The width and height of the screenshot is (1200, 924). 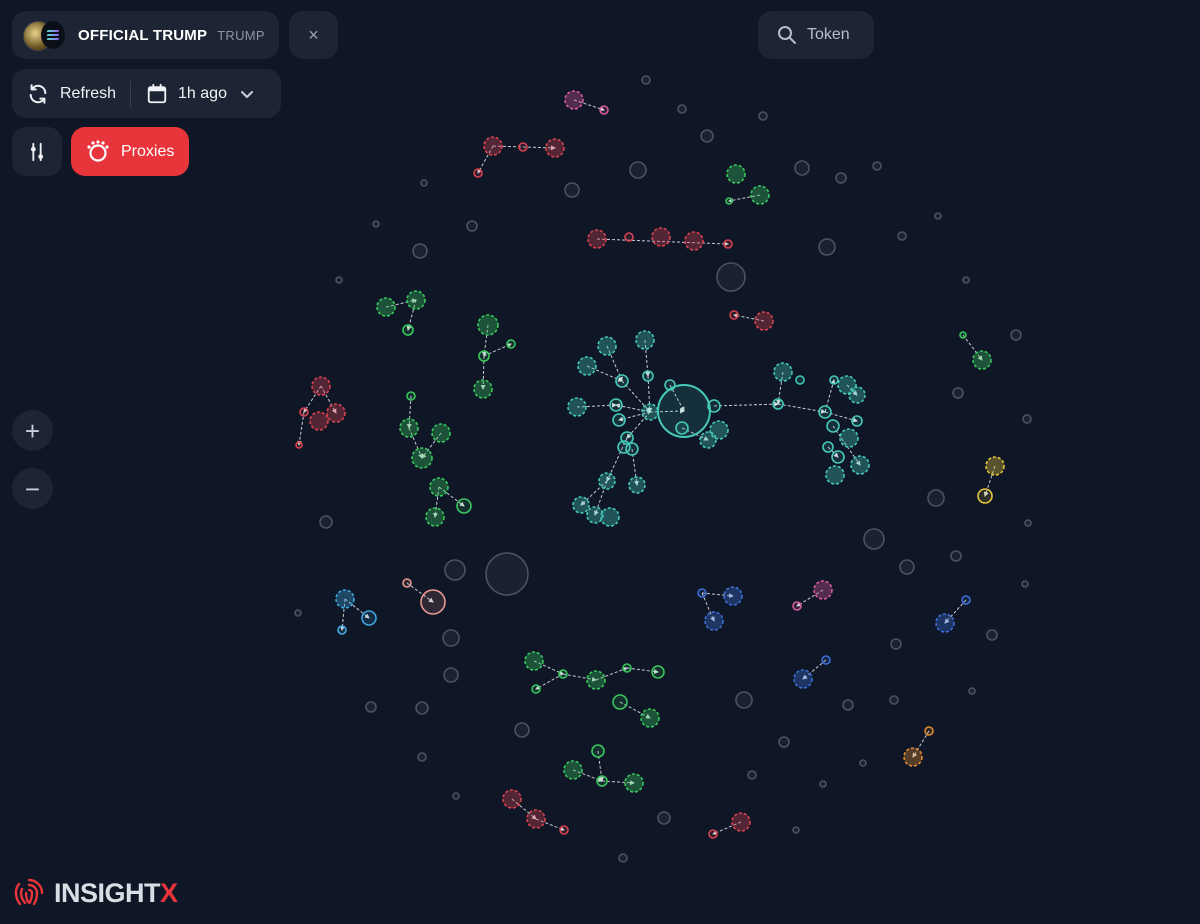 What do you see at coordinates (37, 151) in the screenshot?
I see `filter-settings-button` at bounding box center [37, 151].